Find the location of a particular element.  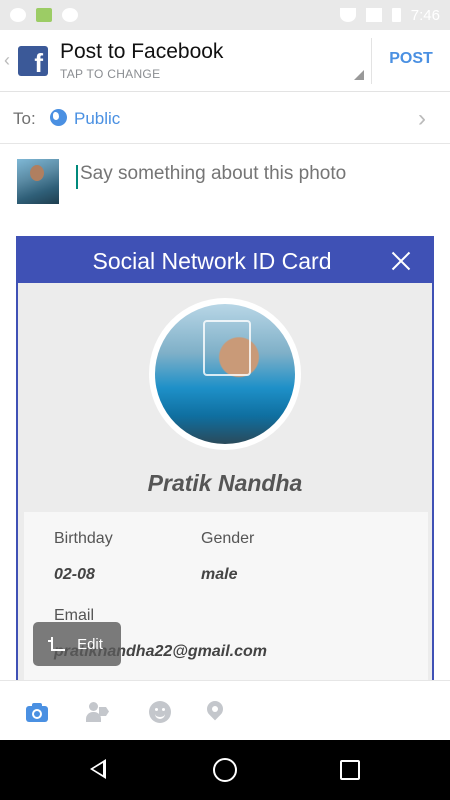

audience-selector: To: Public › is located at coordinates (225, 118).